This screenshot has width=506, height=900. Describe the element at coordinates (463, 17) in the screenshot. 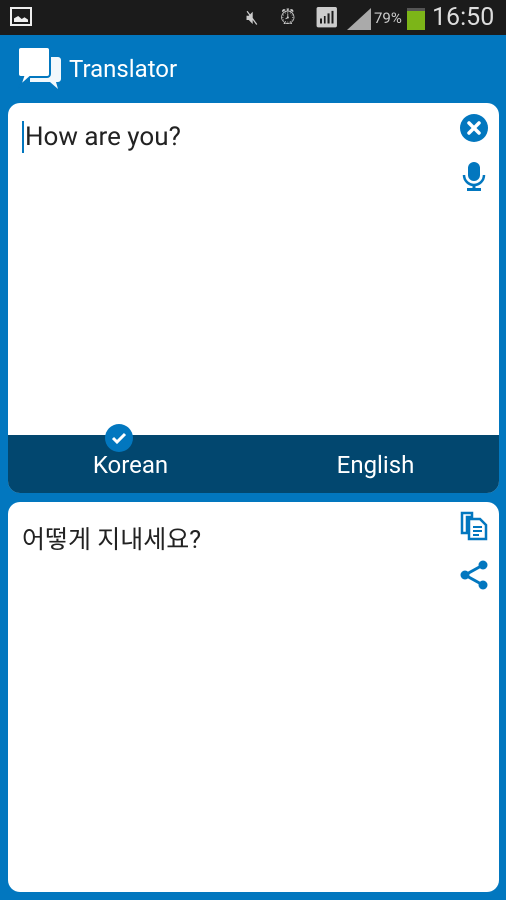

I see `clock: 16:50` at that location.